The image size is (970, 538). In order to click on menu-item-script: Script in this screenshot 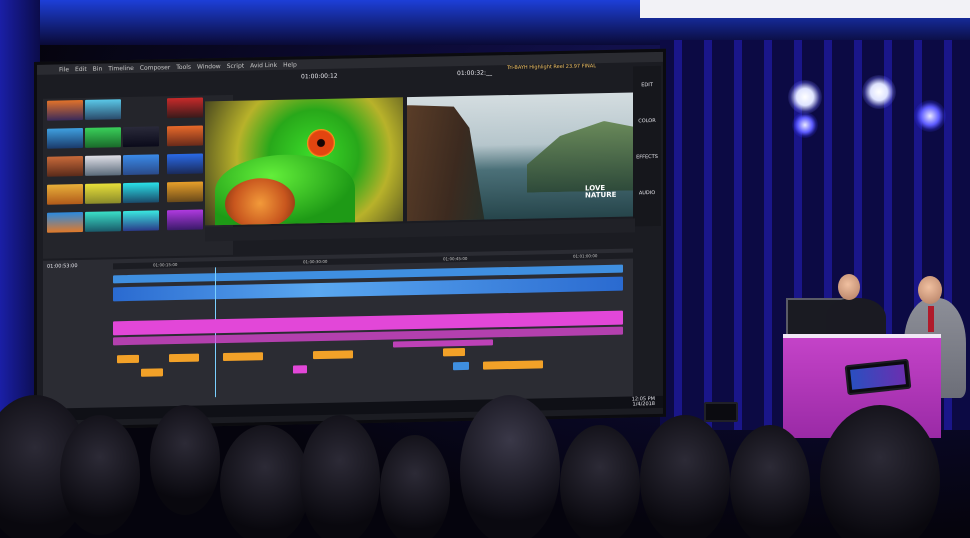, I will do `click(235, 65)`.